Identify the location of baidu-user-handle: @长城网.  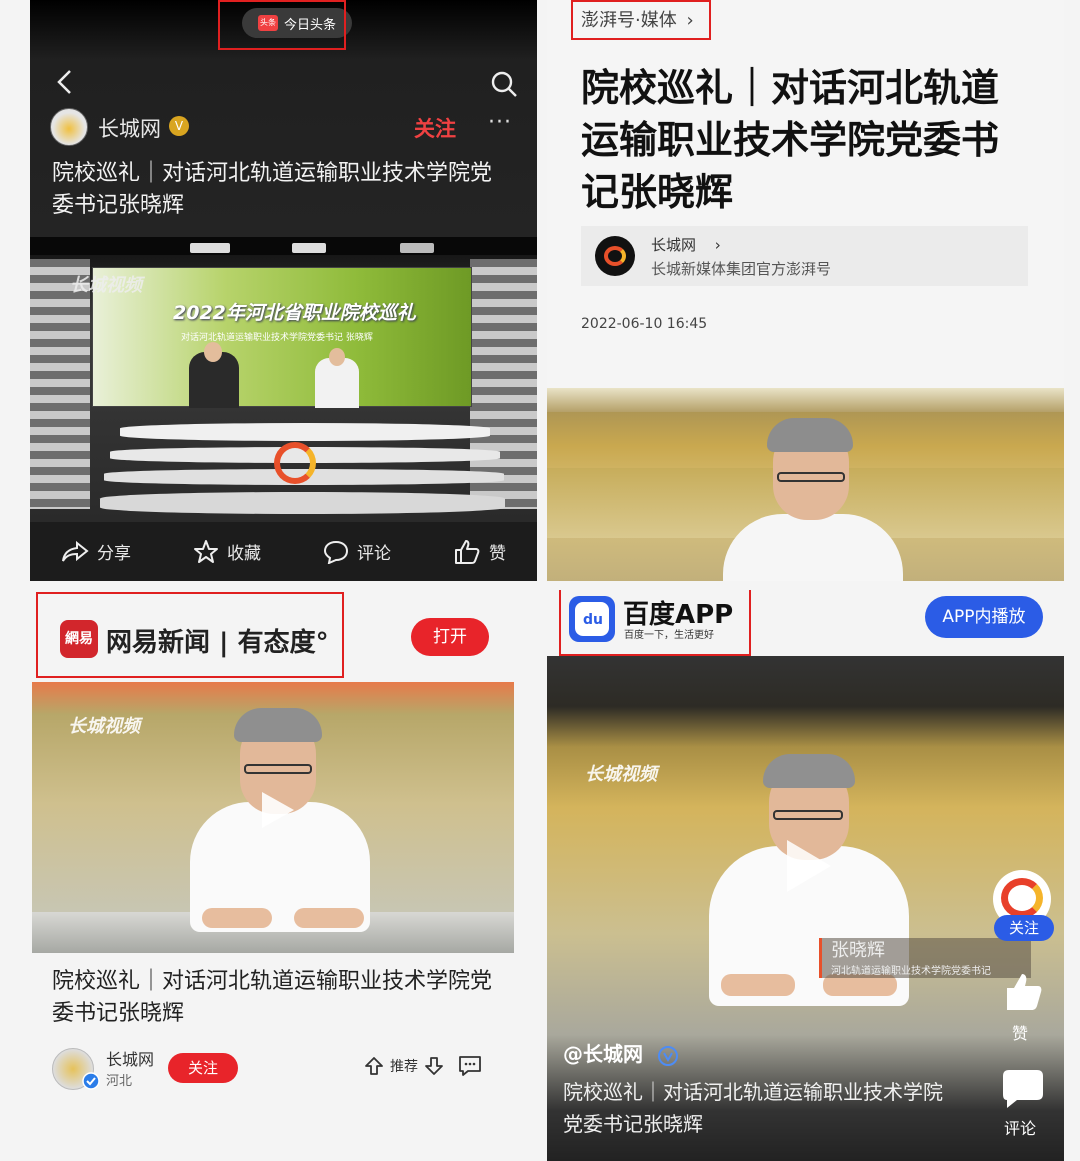
(620, 1052).